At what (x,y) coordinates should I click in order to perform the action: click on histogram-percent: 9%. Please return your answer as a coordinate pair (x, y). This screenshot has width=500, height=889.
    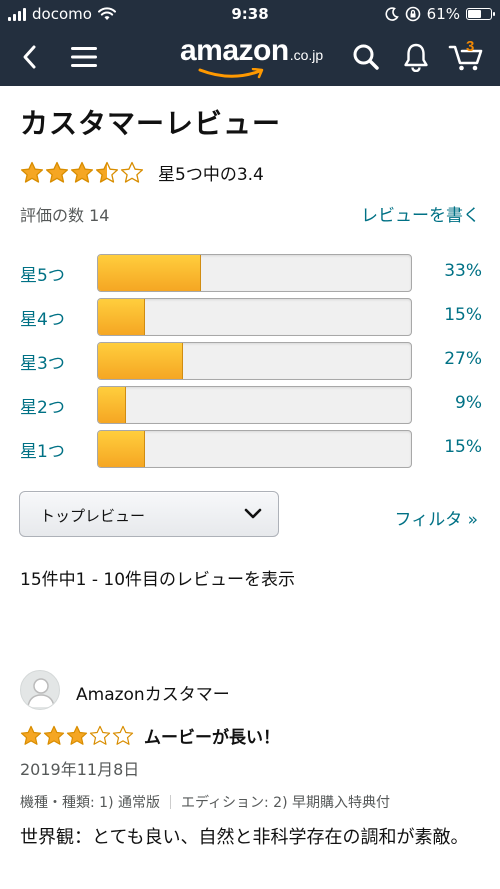
    Looking at the image, I should click on (468, 403).